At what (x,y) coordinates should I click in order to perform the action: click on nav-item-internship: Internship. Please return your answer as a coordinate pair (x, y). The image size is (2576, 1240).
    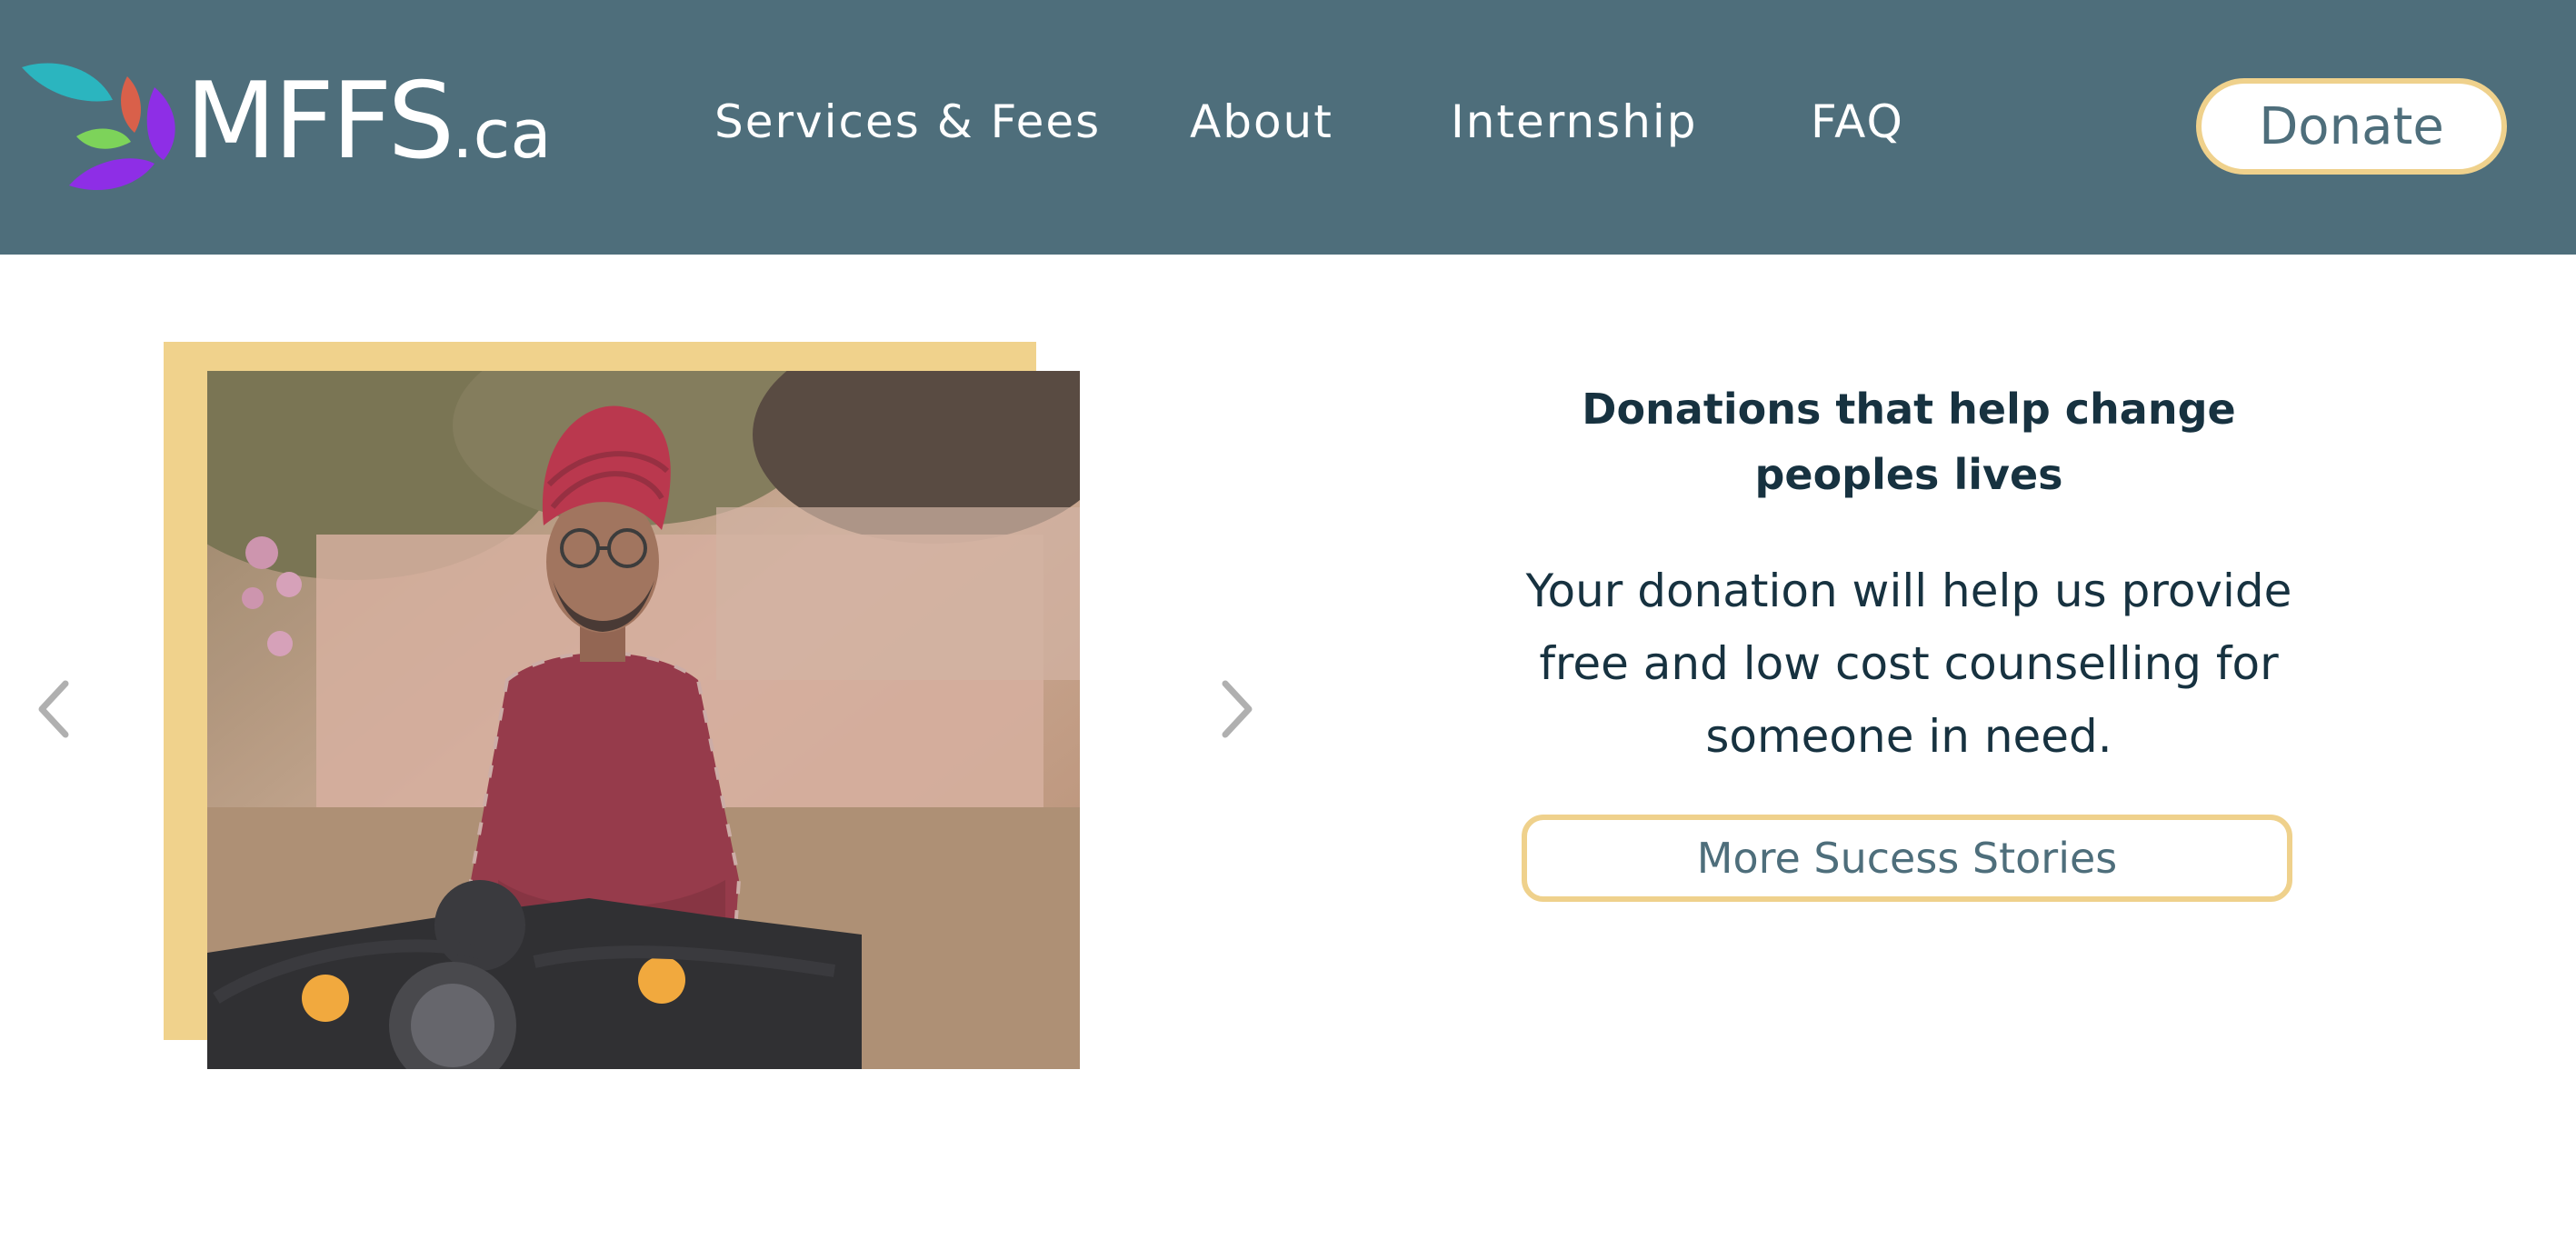
    Looking at the image, I should click on (1574, 122).